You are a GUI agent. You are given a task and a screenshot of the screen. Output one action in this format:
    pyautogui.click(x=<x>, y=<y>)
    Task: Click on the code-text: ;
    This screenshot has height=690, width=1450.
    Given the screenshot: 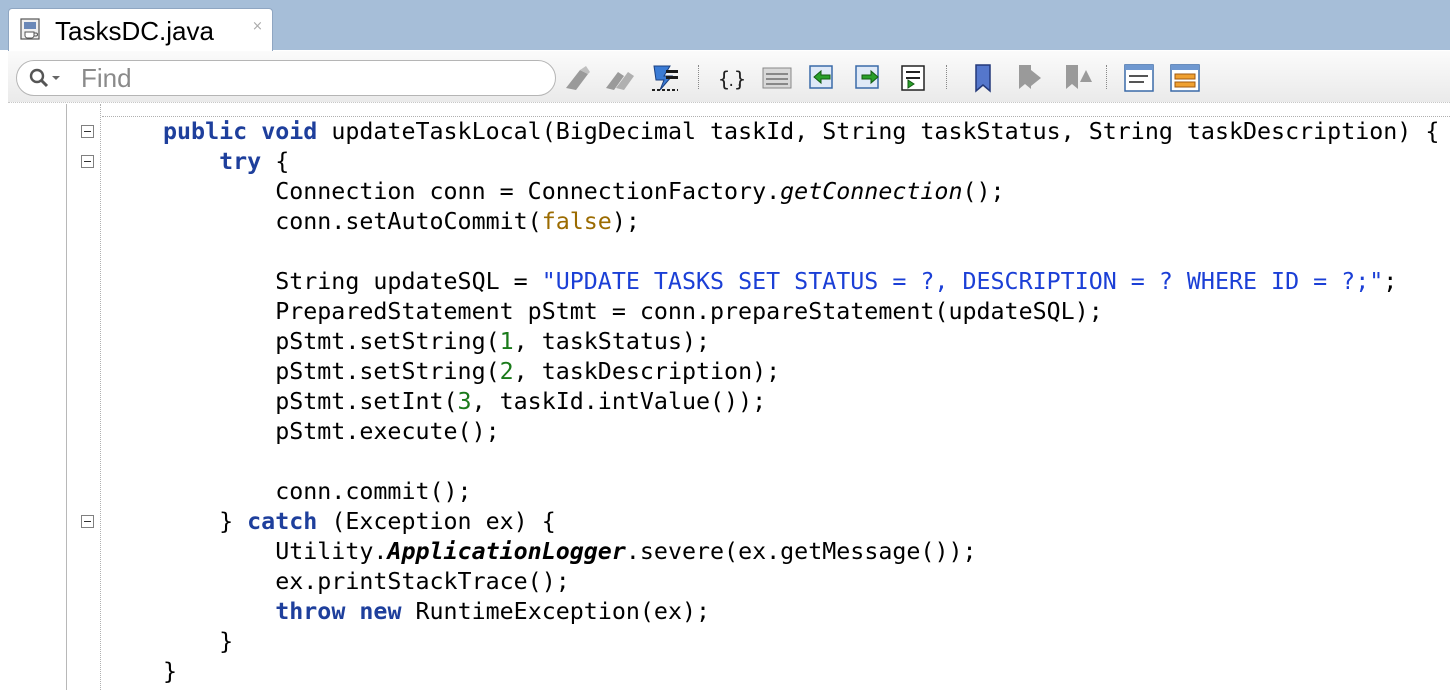 What is the action you would take?
    pyautogui.click(x=1390, y=281)
    